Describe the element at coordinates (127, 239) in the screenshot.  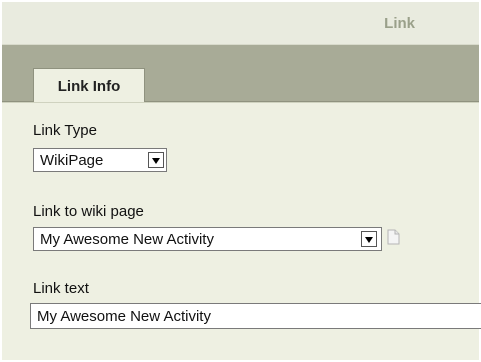
I see `wiki-page-value: My Awesome New Activity` at that location.